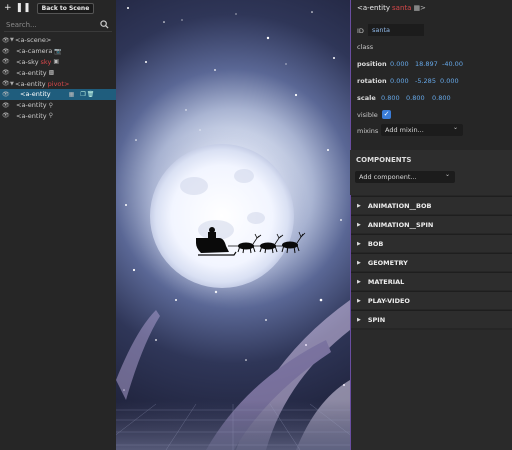 The height and width of the screenshot is (450, 512). I want to click on camera-icon: 📷, so click(58, 51).